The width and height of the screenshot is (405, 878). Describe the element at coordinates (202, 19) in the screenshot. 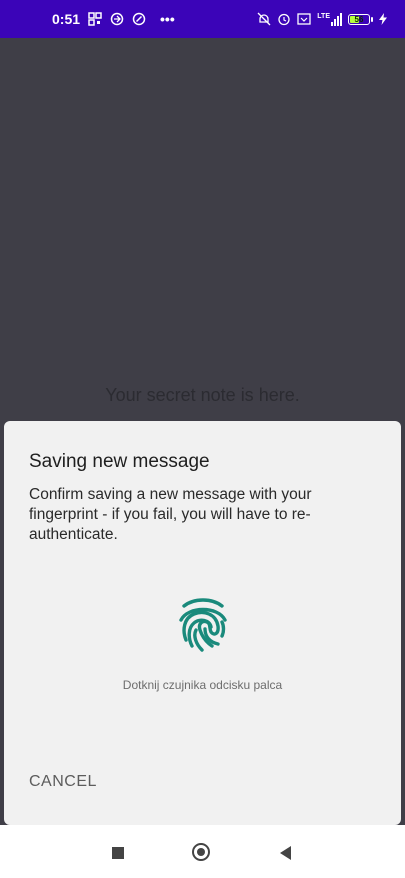

I see `status-bar: 0:51 ••• LTE 56` at that location.